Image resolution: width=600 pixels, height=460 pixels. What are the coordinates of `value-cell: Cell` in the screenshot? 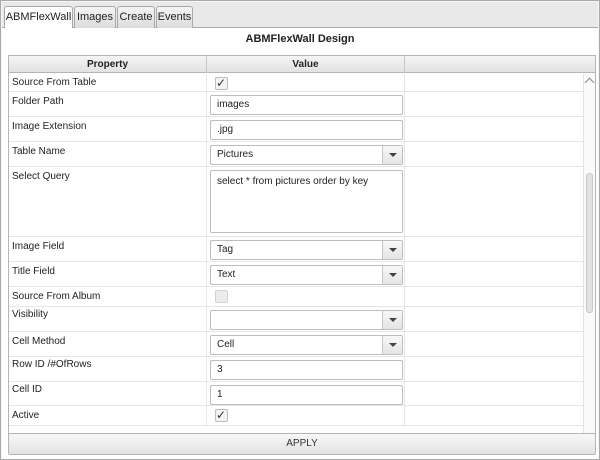 It's located at (306, 344).